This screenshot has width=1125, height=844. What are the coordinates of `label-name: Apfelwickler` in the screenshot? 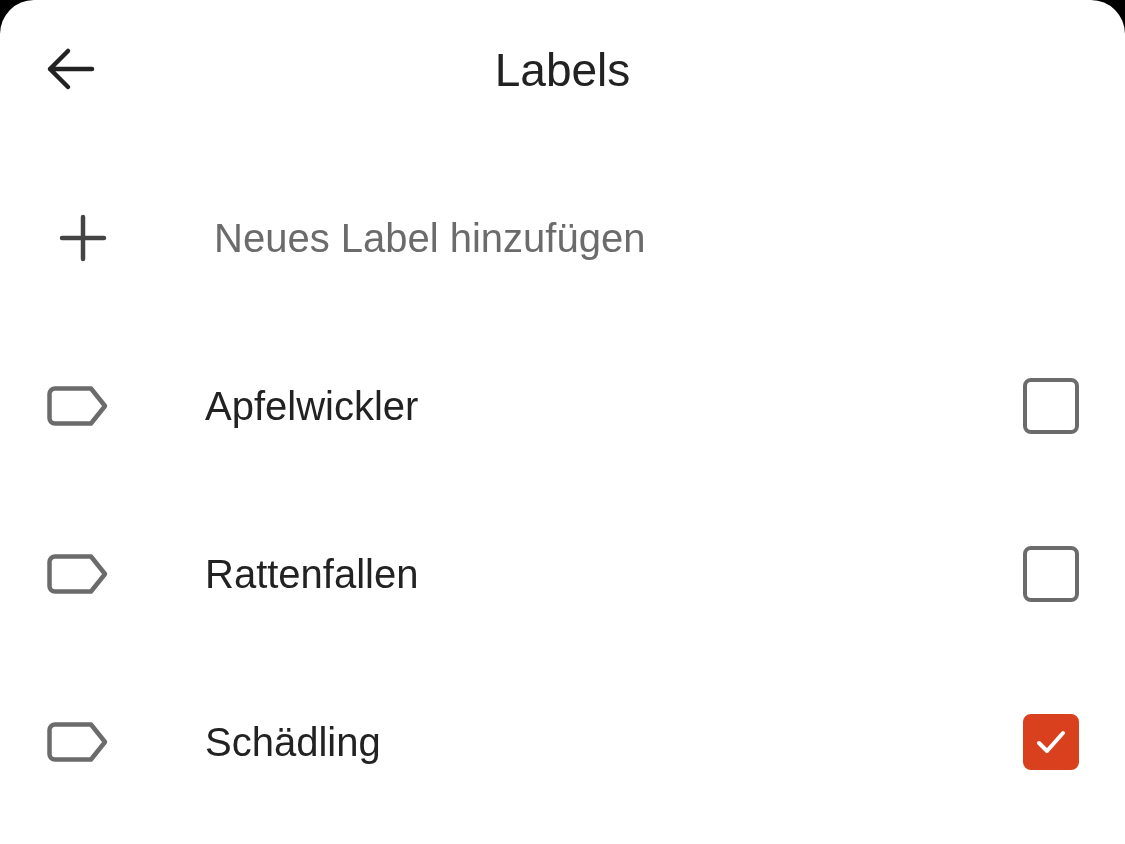 It's located at (312, 406).